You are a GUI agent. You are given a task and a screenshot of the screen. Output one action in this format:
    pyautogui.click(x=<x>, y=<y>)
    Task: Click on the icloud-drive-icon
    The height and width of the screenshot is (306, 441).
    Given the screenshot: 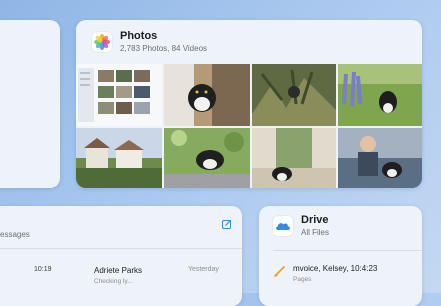 What is the action you would take?
    pyautogui.click(x=283, y=226)
    